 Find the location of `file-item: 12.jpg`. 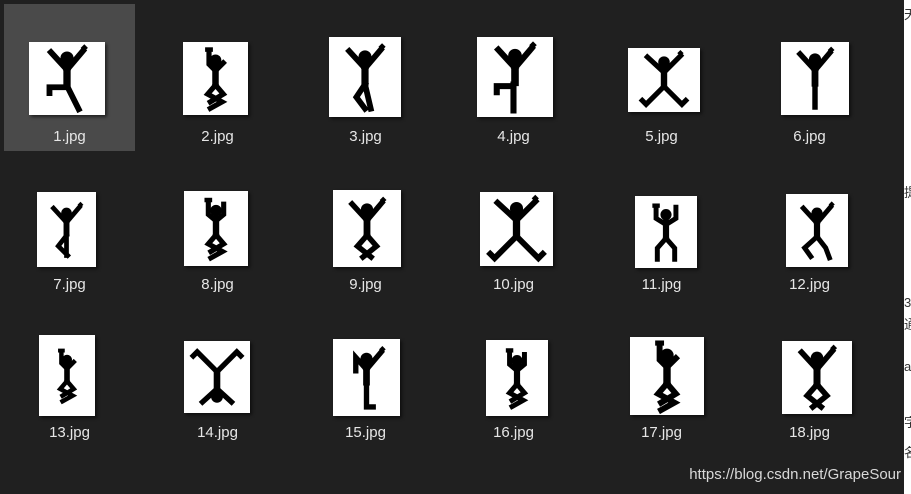

file-item: 12.jpg is located at coordinates (809, 225).